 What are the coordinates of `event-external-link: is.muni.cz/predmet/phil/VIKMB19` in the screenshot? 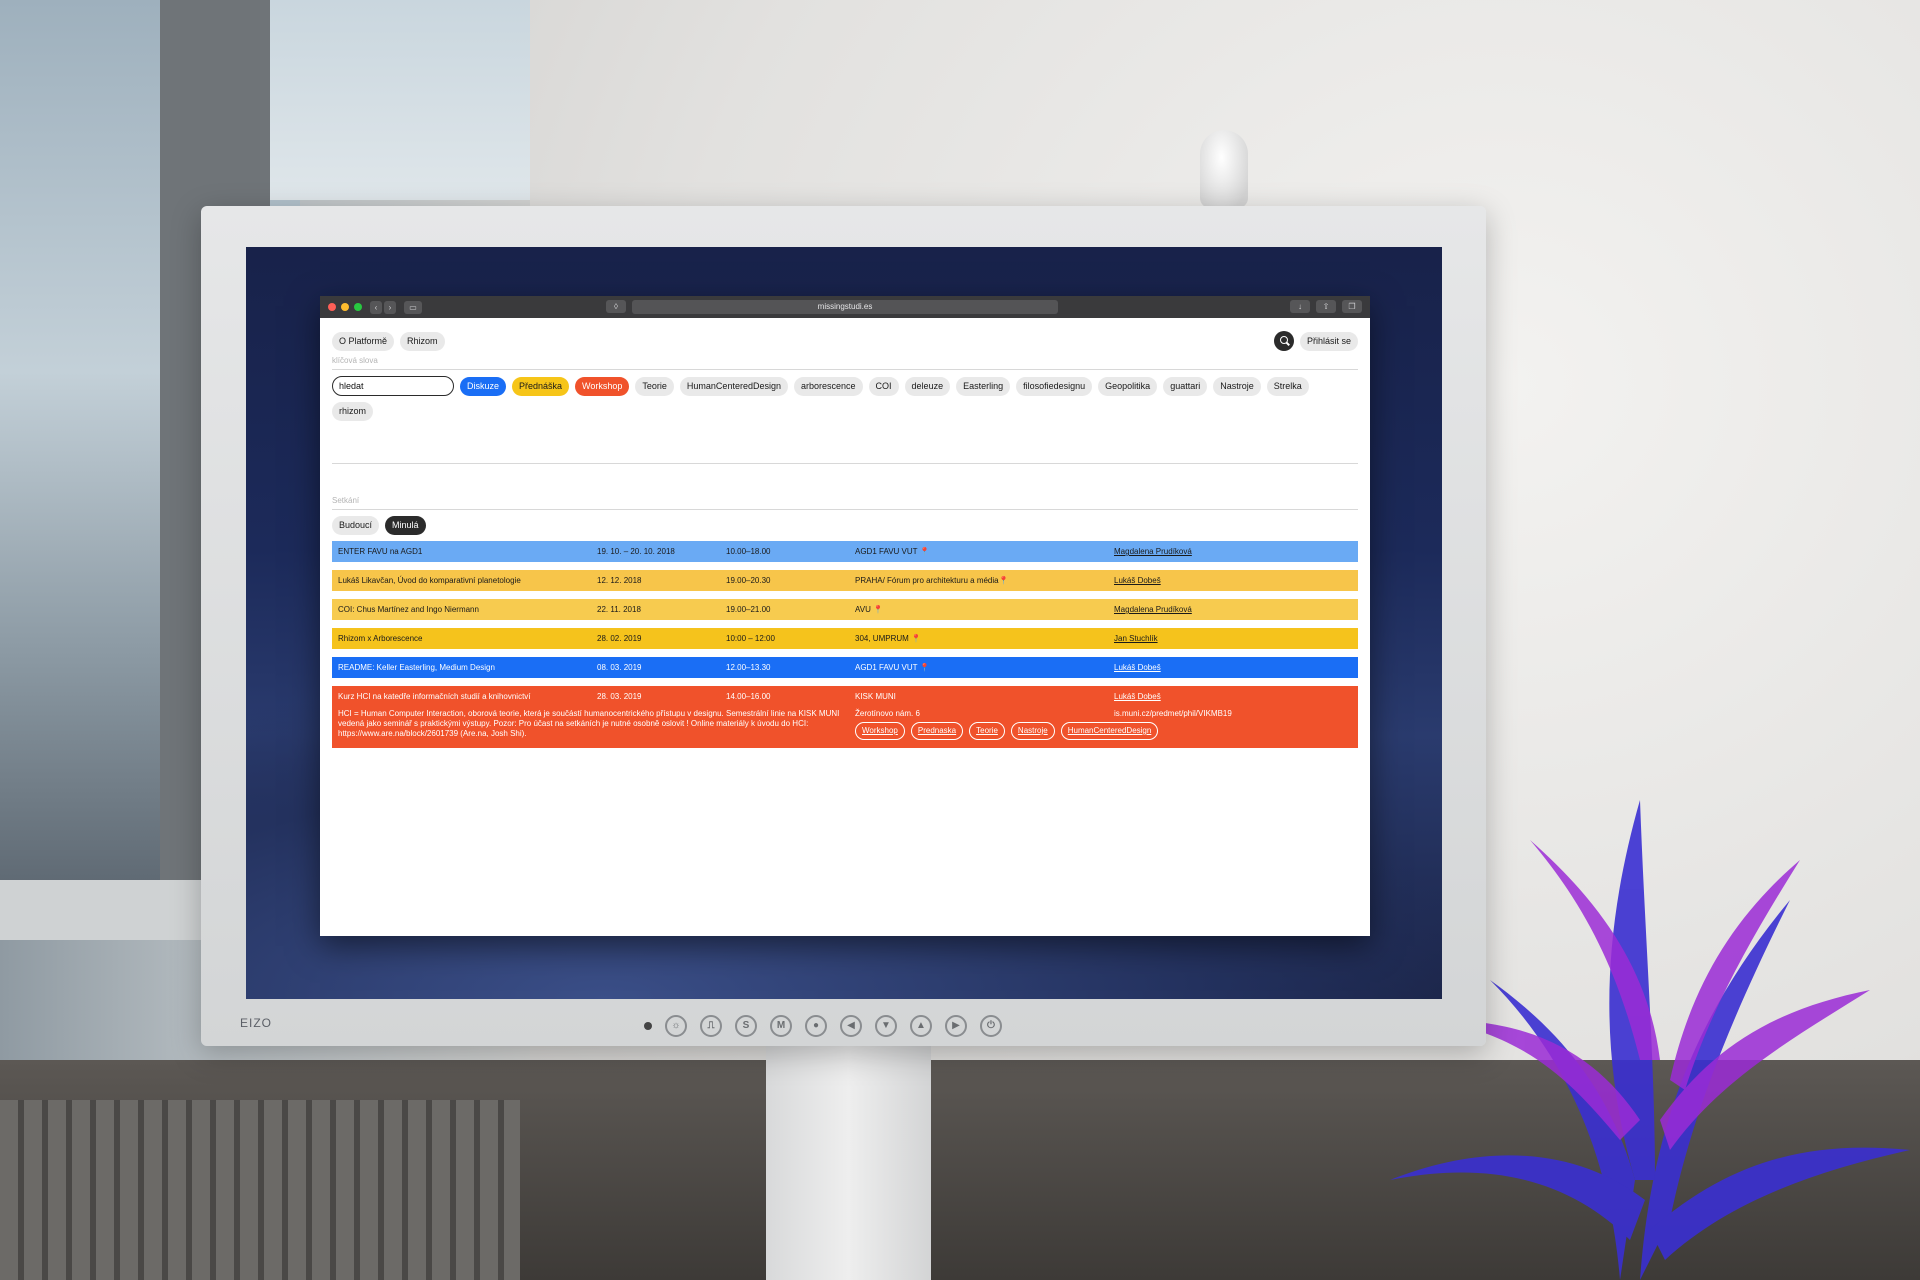 It's located at (1229, 724).